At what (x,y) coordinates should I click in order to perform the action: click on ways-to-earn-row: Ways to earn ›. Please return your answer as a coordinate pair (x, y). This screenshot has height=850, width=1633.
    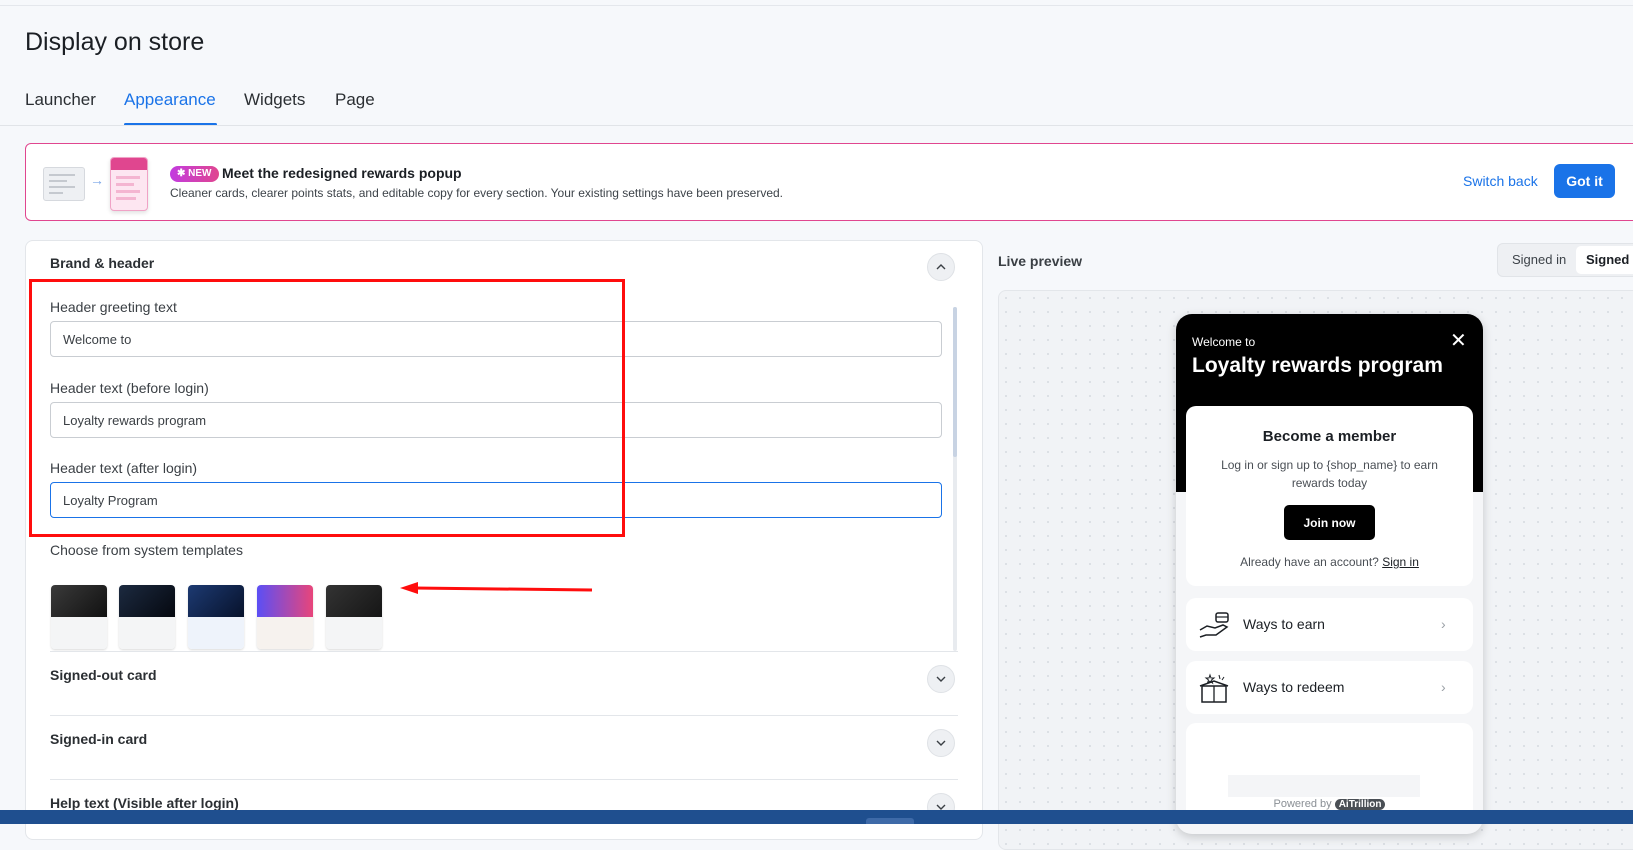
    Looking at the image, I should click on (1329, 624).